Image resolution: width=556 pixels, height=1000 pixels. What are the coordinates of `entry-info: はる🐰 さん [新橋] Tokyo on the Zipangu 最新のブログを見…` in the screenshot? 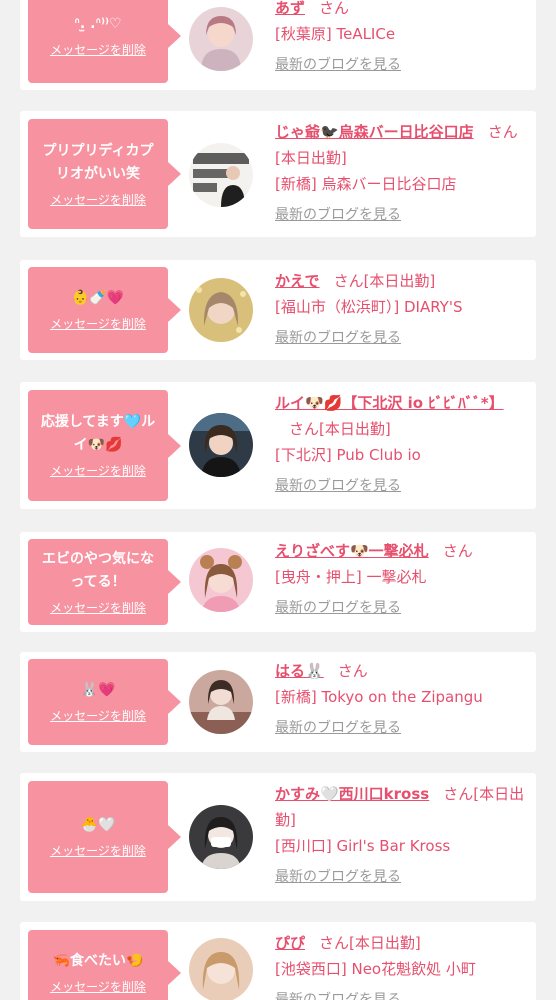 It's located at (403, 699).